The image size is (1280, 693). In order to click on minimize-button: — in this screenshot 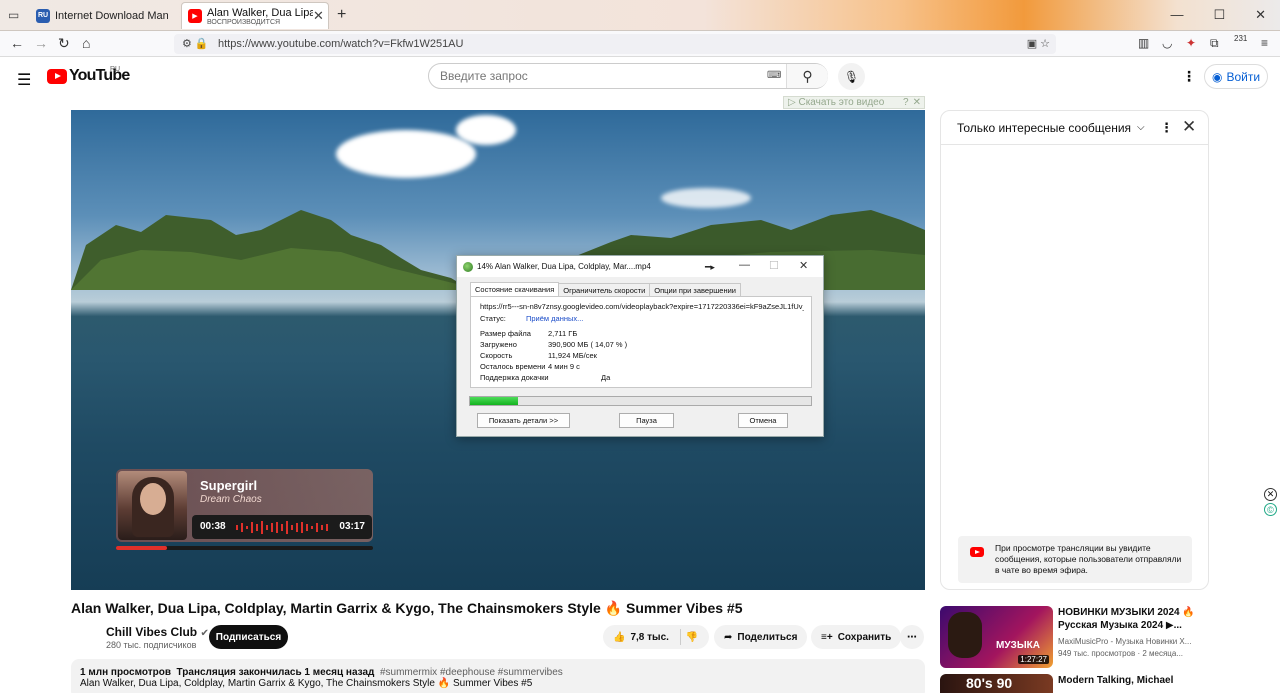, I will do `click(1176, 15)`.